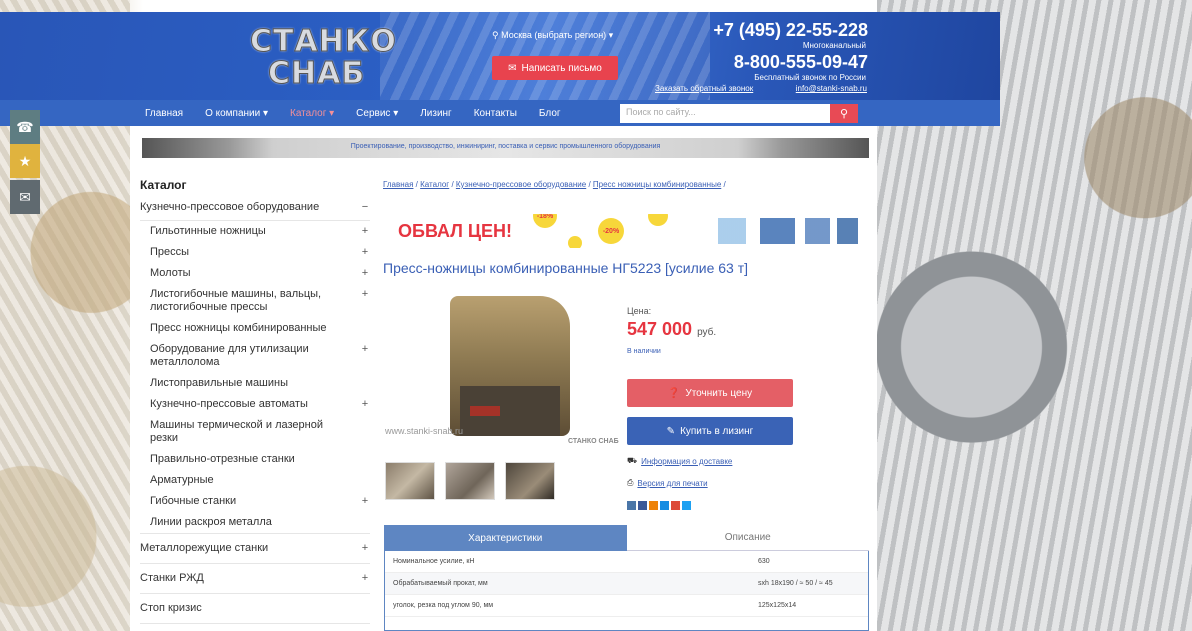  I want to click on breadcrumb-home: Главная, so click(398, 184).